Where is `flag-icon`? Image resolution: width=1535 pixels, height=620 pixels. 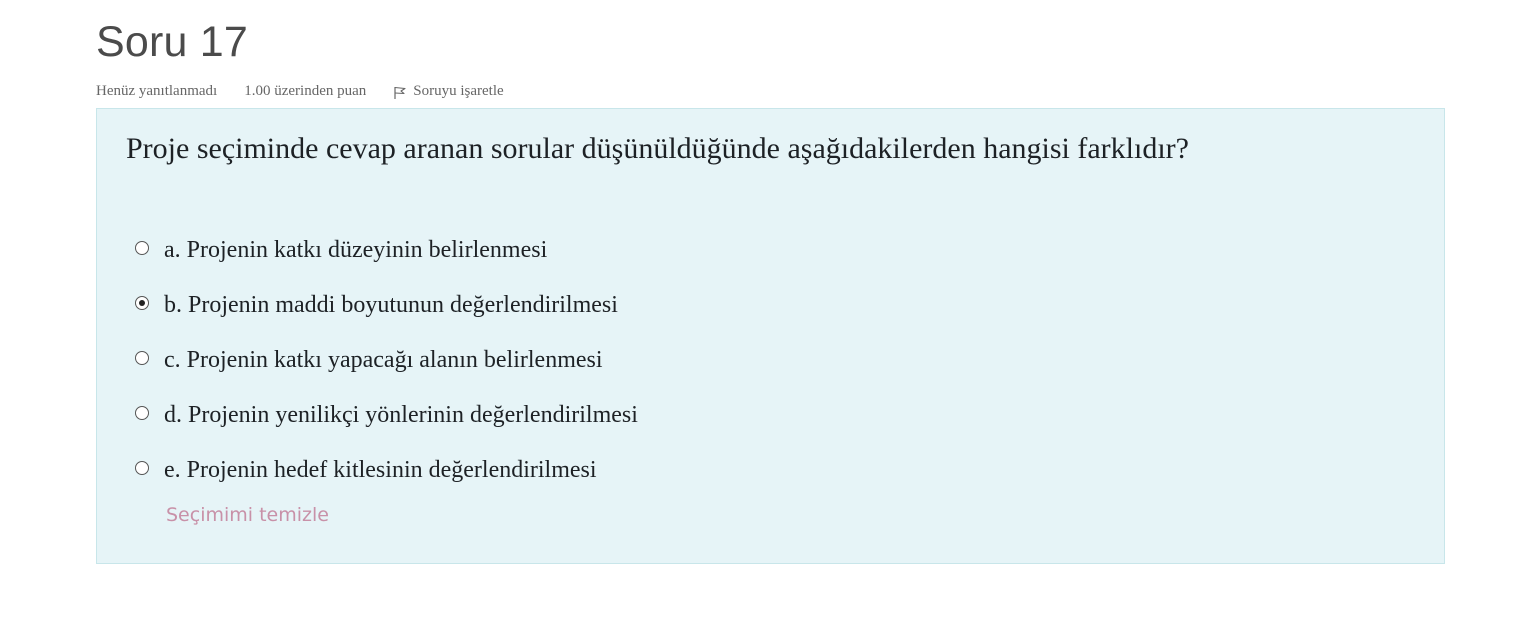
flag-icon is located at coordinates (400, 93).